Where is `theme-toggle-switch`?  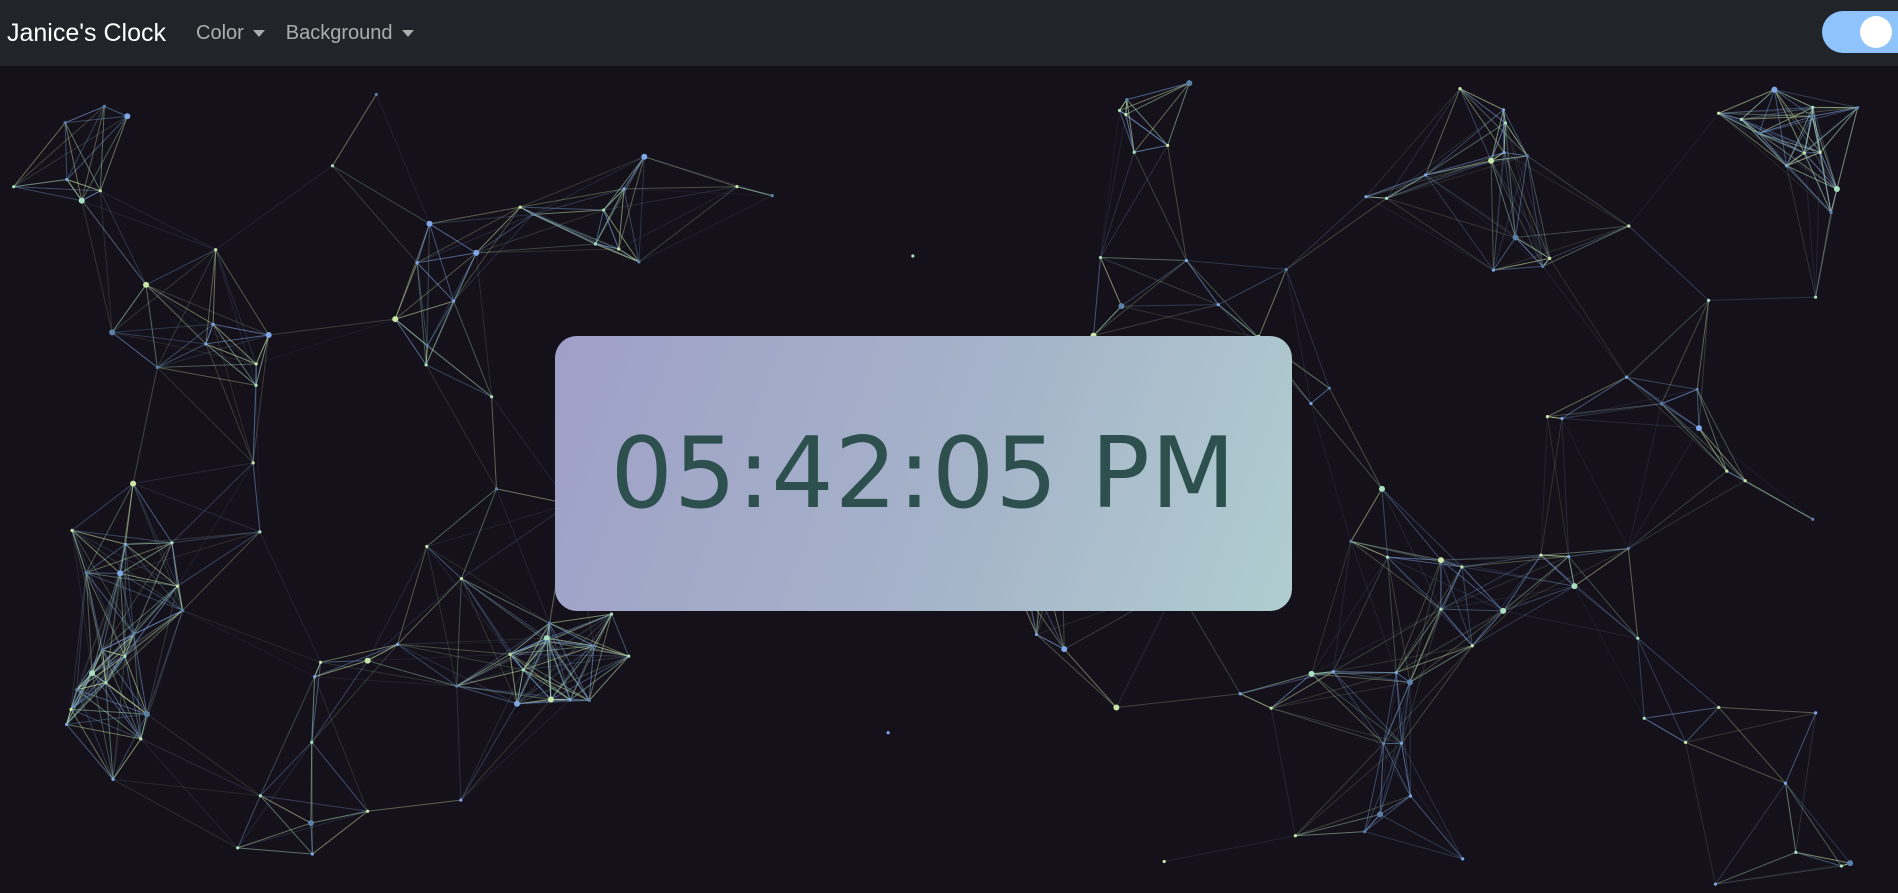 theme-toggle-switch is located at coordinates (1860, 32).